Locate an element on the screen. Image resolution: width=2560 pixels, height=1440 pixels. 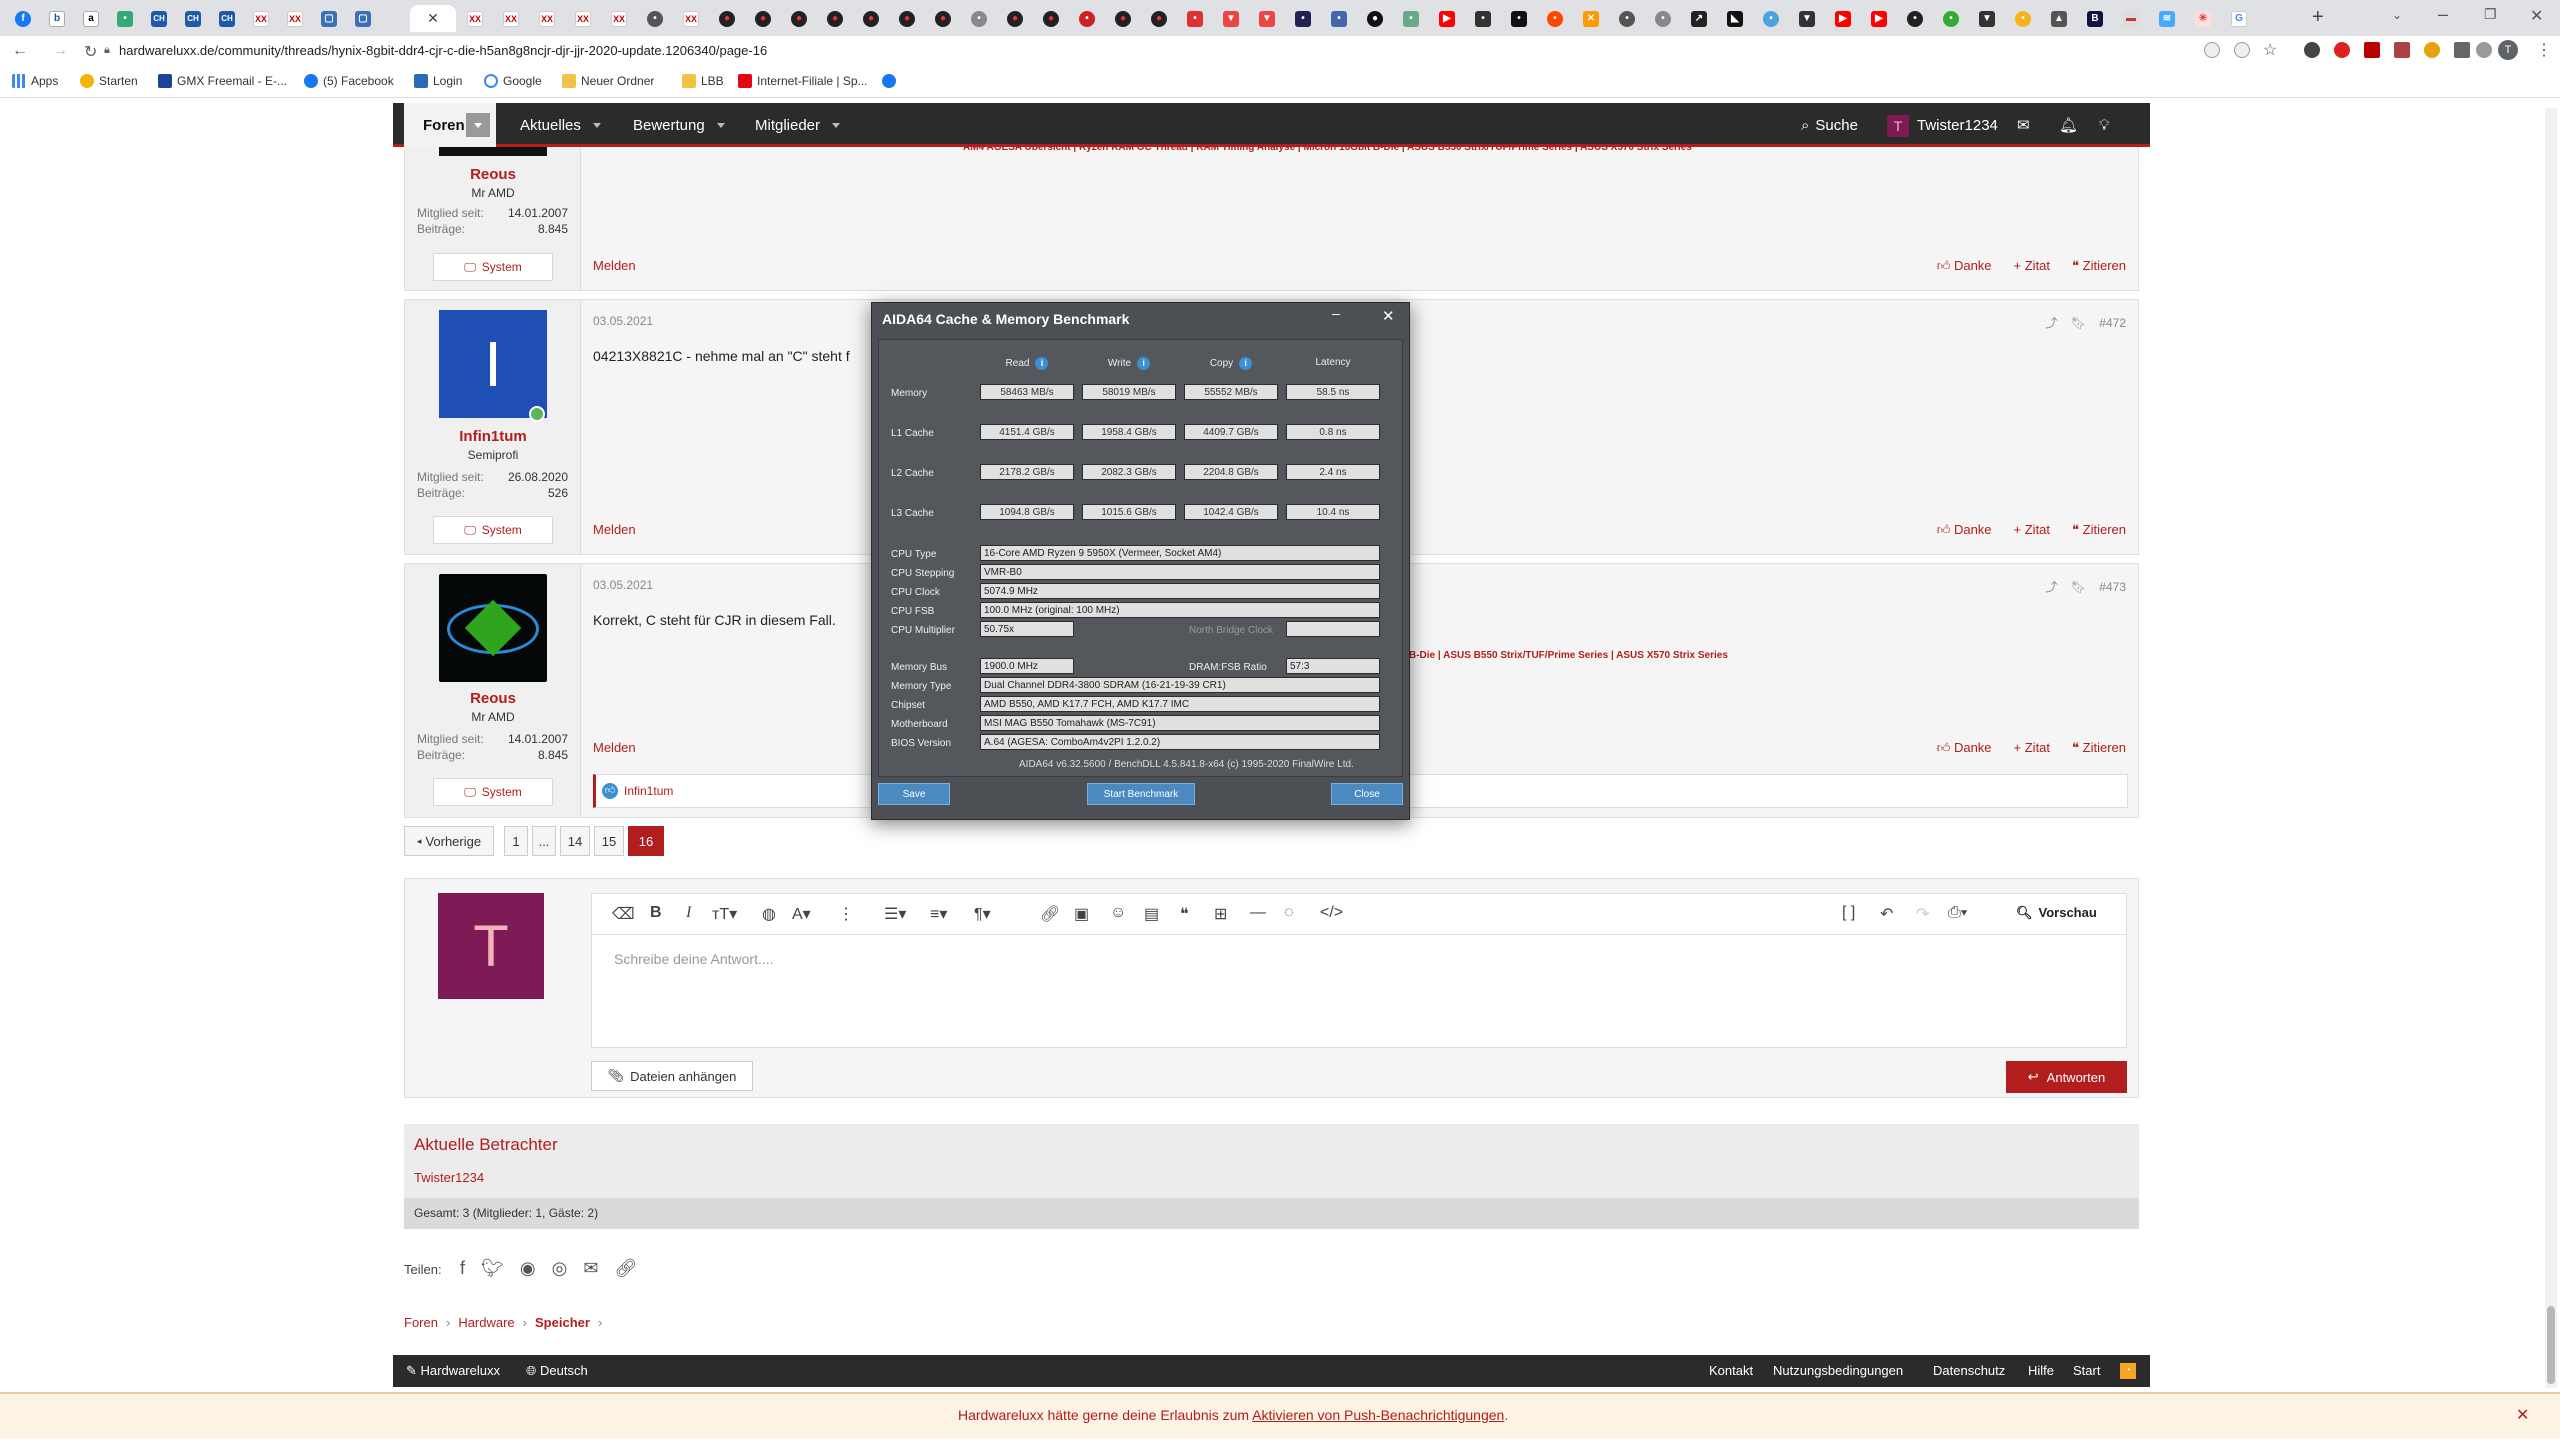
fullscreen-icon: [ ] is located at coordinates (1848, 913).